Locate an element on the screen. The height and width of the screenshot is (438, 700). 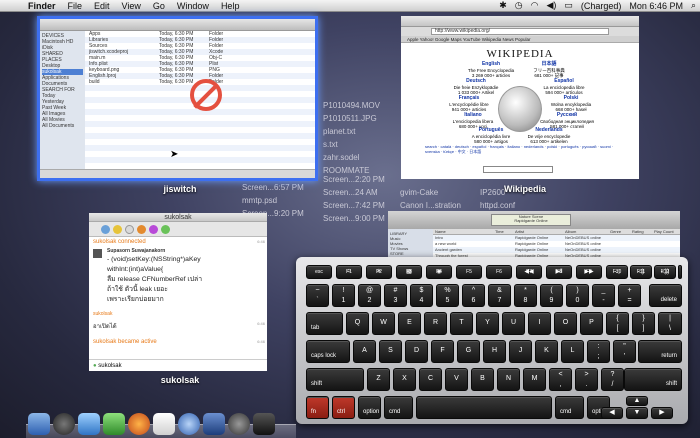
key-sym-2: ? / is located at coordinates (612, 379).